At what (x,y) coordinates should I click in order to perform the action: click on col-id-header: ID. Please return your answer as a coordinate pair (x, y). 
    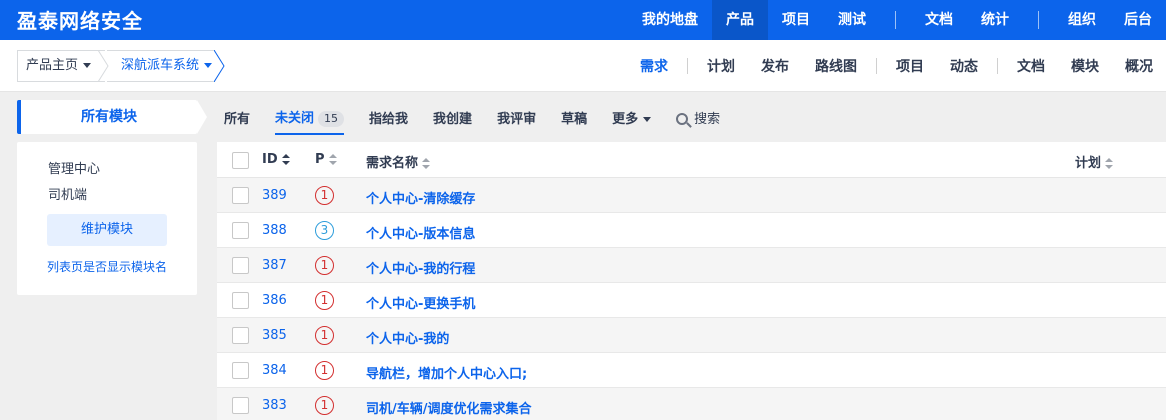
    Looking at the image, I should click on (276, 159).